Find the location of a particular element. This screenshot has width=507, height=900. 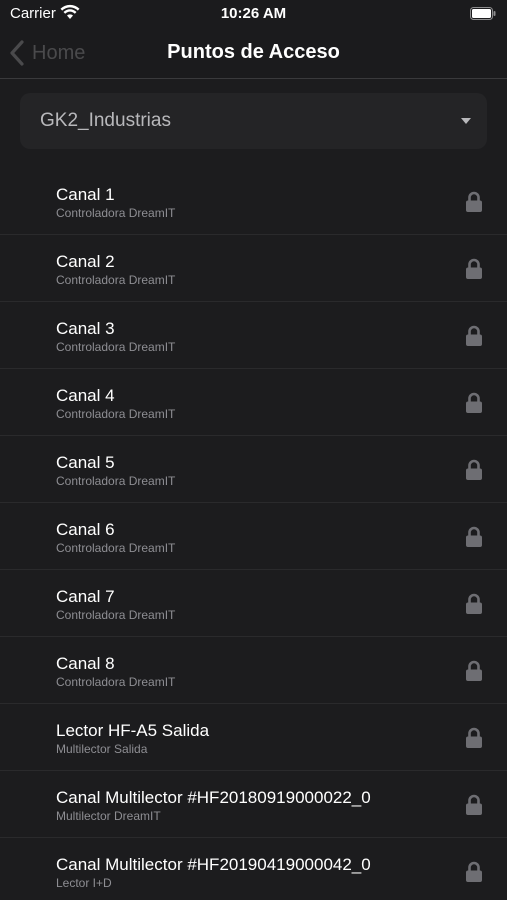

access-point-row: Canal 6 Controladora DreamIT is located at coordinates (253, 536).